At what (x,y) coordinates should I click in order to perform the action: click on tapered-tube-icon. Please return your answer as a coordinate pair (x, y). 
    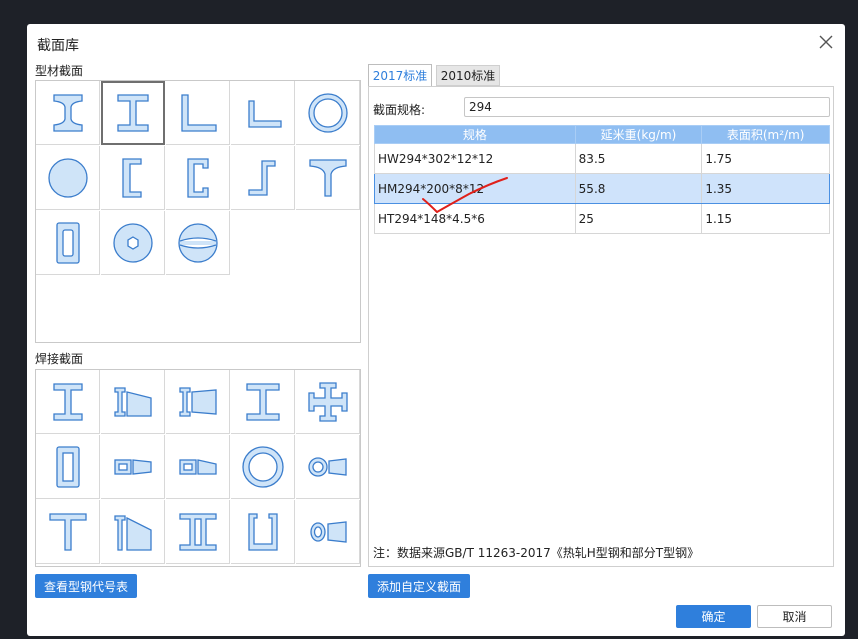
    Looking at the image, I should click on (328, 467).